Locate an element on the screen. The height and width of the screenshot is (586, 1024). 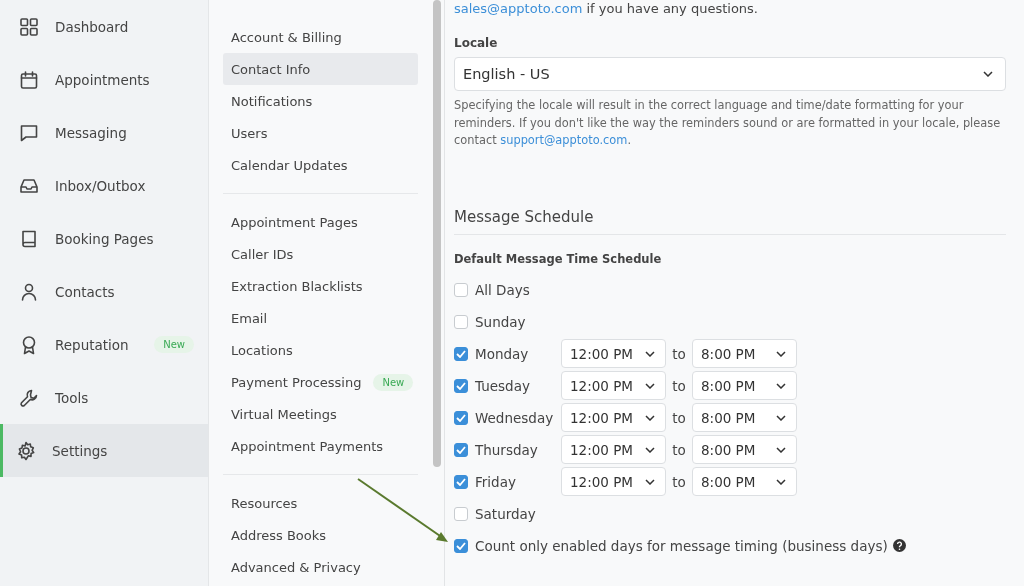
nav-item: Contacts is located at coordinates (104, 291).